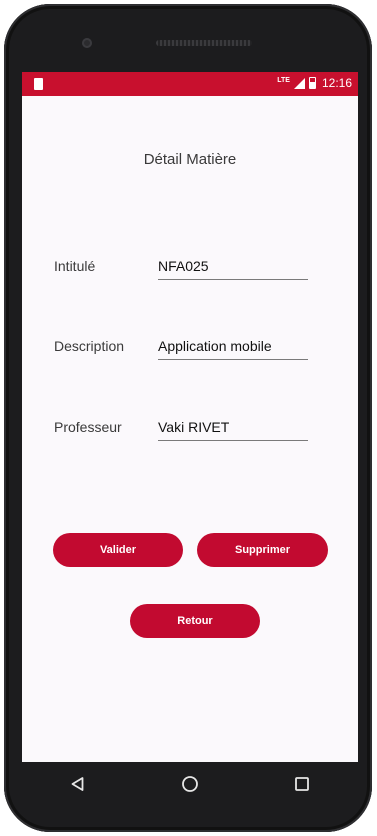 The height and width of the screenshot is (836, 377). Describe the element at coordinates (75, 266) in the screenshot. I see `intitule-label: Intitulé` at that location.